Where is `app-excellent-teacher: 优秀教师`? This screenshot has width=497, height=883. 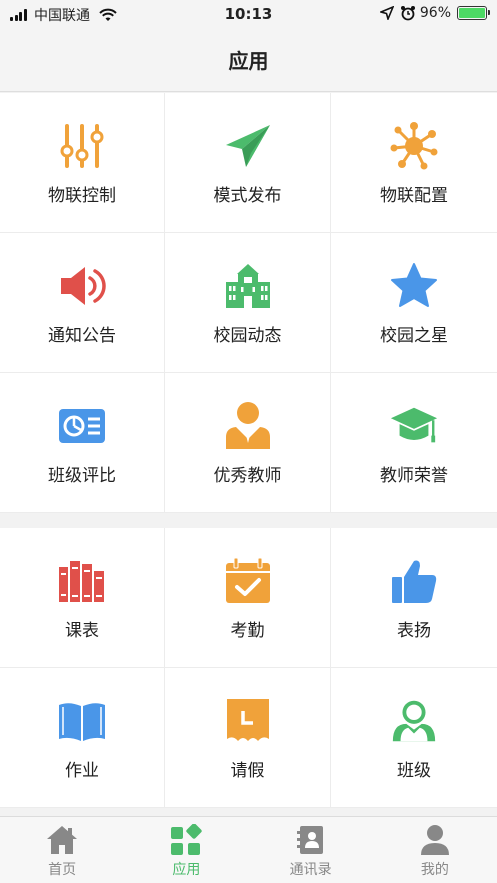 app-excellent-teacher: 优秀教师 is located at coordinates (248, 443).